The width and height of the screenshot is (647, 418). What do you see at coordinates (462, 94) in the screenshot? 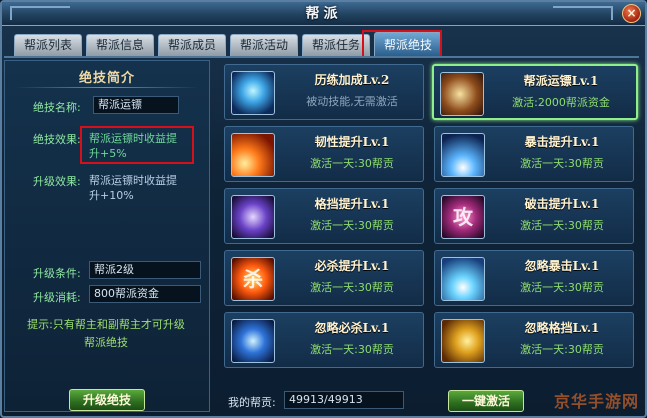
I see `cart-icon` at bounding box center [462, 94].